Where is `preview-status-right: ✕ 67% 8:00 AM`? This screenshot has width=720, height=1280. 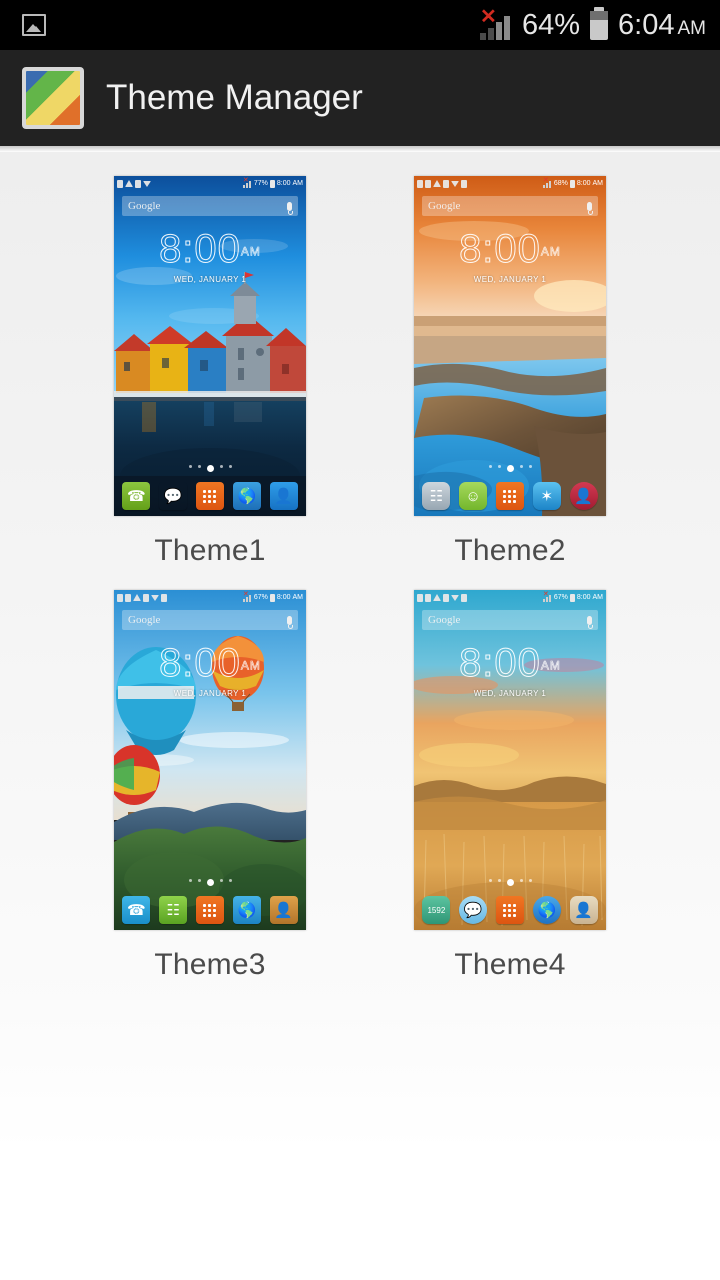
preview-status-right: ✕ 67% 8:00 AM is located at coordinates (273, 596).